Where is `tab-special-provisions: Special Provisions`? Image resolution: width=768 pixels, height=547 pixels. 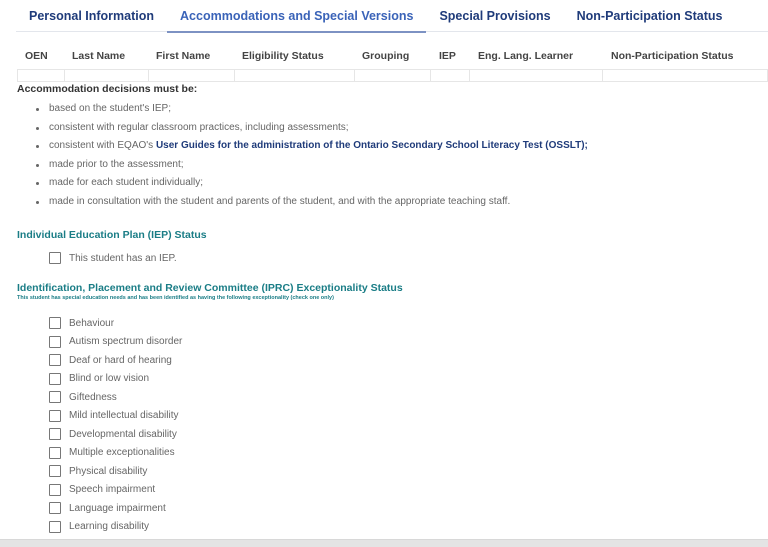
tab-special-provisions: Special Provisions is located at coordinates (494, 15).